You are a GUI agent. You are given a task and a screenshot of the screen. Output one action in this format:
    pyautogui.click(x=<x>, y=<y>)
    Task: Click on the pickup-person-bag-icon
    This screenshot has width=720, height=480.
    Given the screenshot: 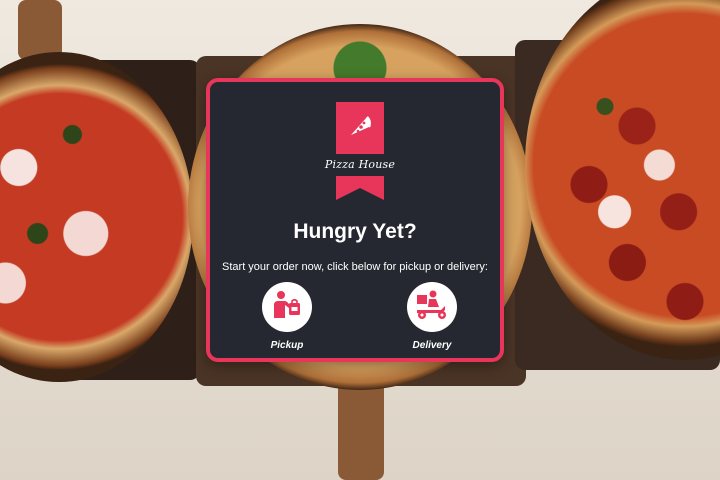 What is the action you would take?
    pyautogui.click(x=287, y=307)
    